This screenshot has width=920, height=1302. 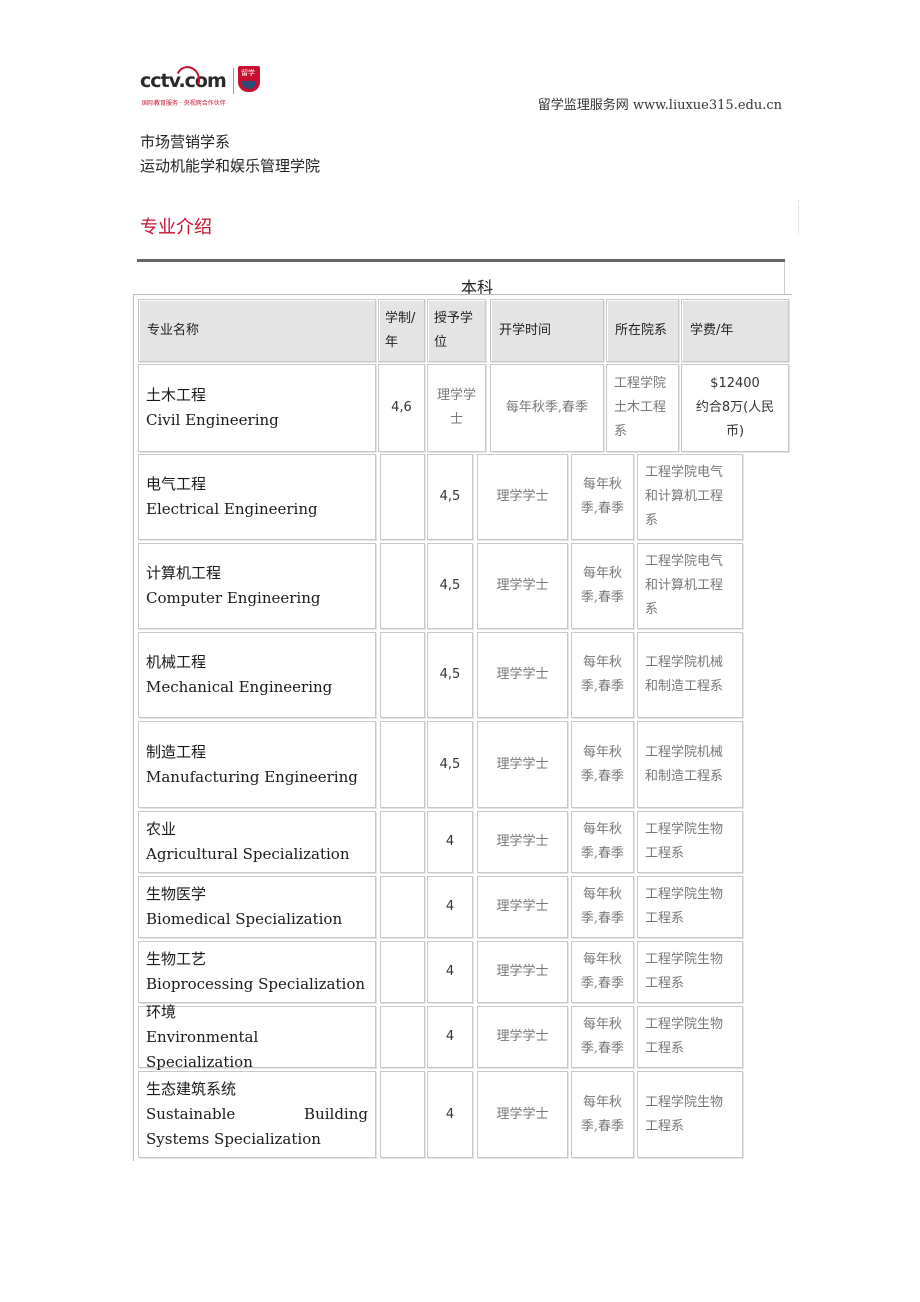 What do you see at coordinates (202, 85) in the screenshot?
I see `cctv-logo: cctv.com 留学 国际教育服务 · 央视网合作伙伴` at bounding box center [202, 85].